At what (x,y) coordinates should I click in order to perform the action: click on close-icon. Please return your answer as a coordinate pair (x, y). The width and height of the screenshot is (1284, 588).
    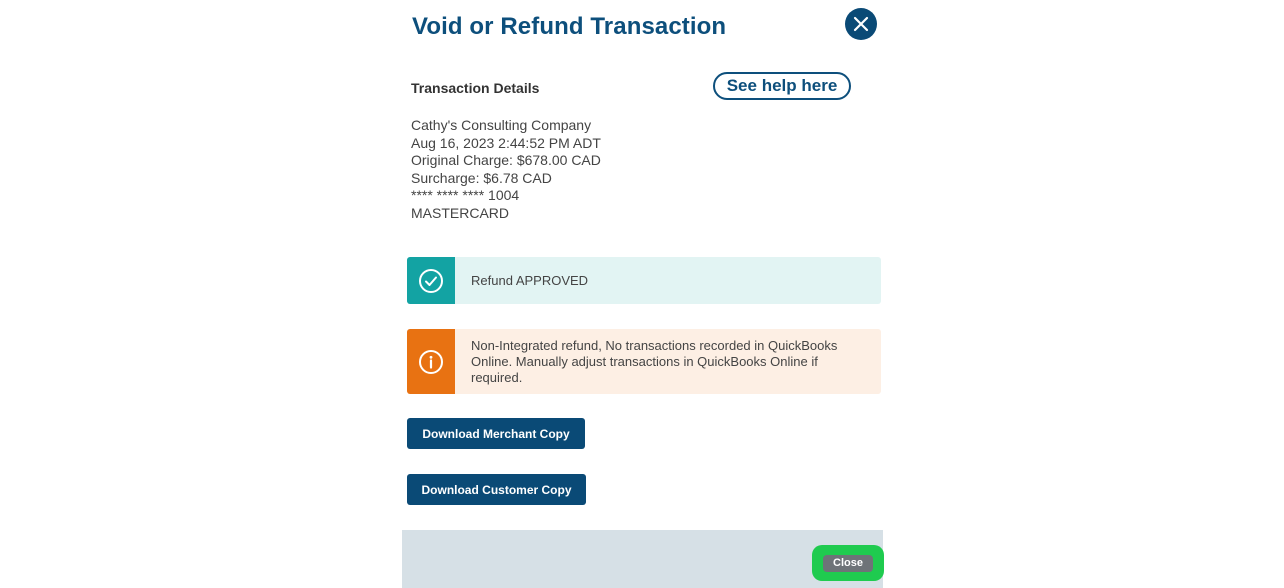
    Looking at the image, I should click on (861, 24).